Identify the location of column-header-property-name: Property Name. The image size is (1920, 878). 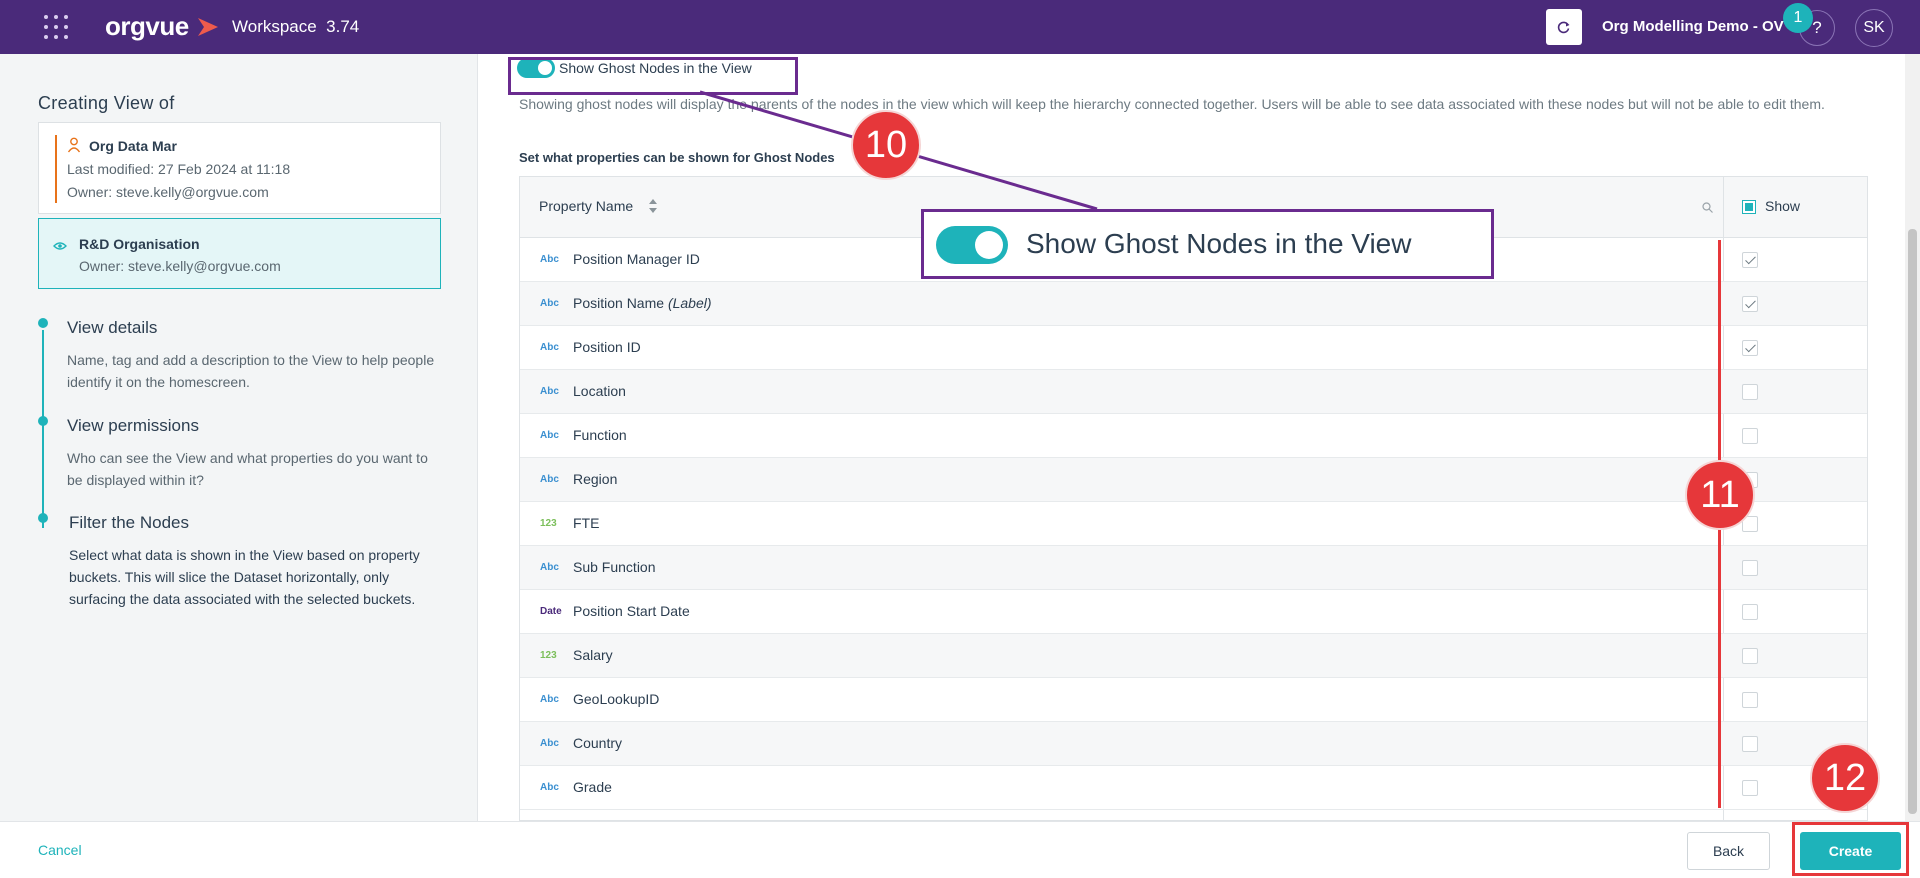
(586, 206).